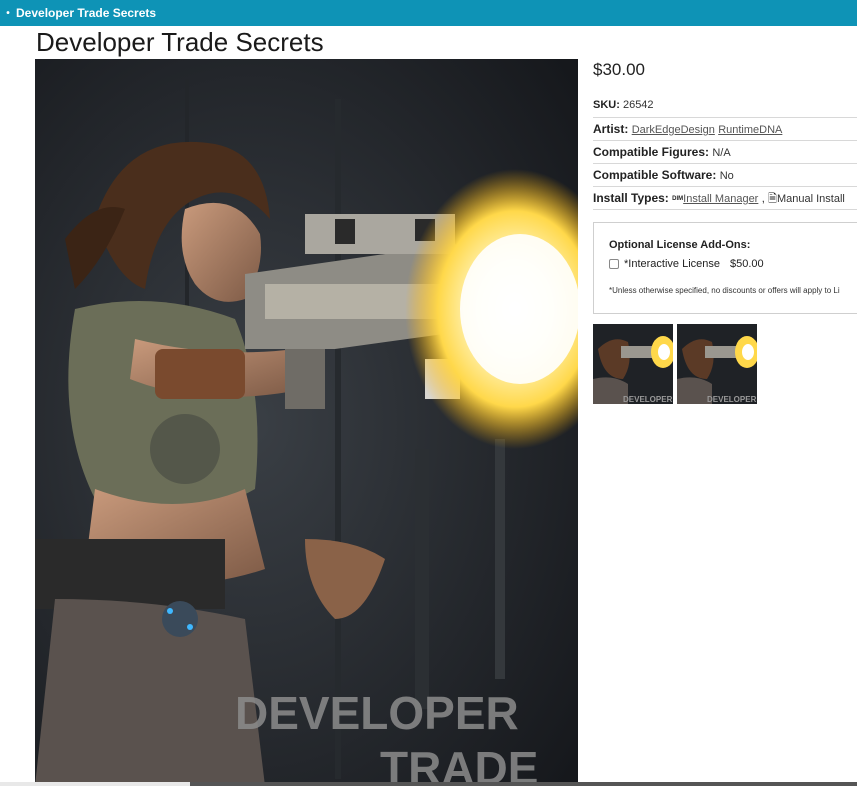 This screenshot has width=857, height=786. What do you see at coordinates (614, 264) in the screenshot?
I see `interactive-license-checkbox` at bounding box center [614, 264].